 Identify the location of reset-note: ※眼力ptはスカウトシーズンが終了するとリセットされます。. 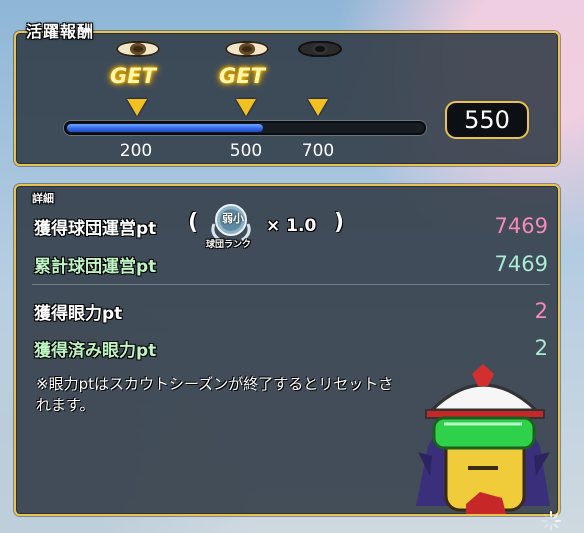
(215, 394).